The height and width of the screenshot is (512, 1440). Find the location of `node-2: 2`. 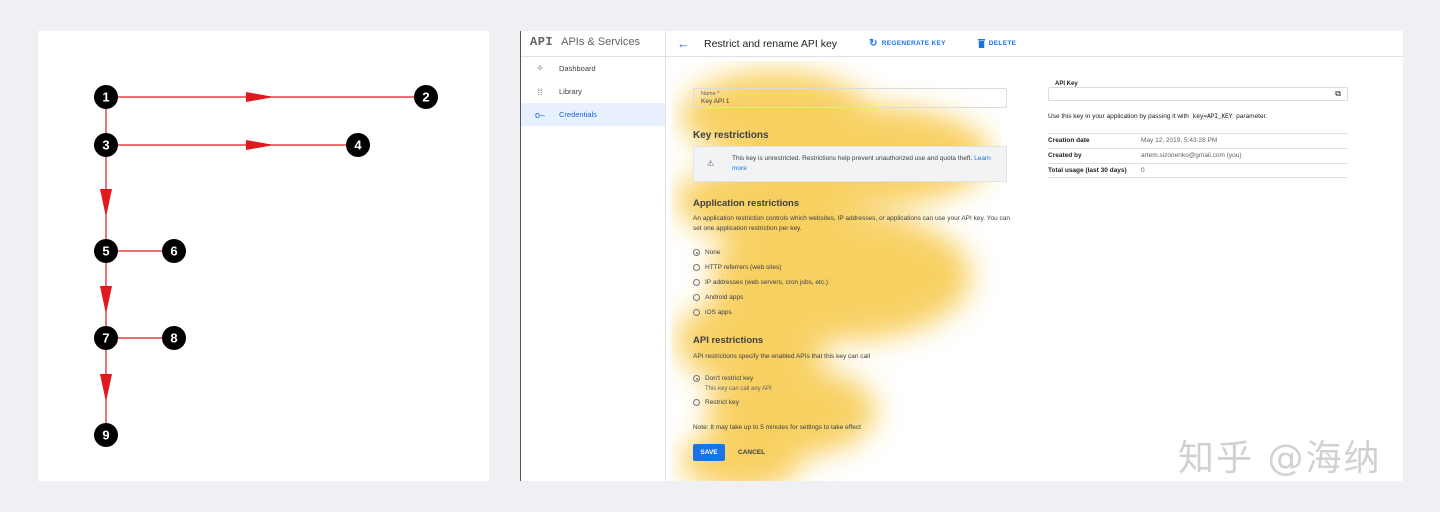

node-2: 2 is located at coordinates (426, 97).